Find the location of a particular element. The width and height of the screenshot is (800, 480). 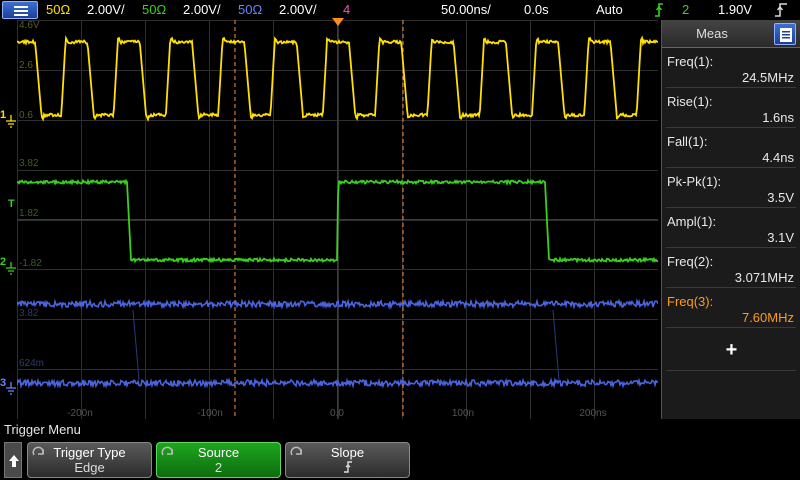

softkey-source: Source 2 is located at coordinates (218, 460).